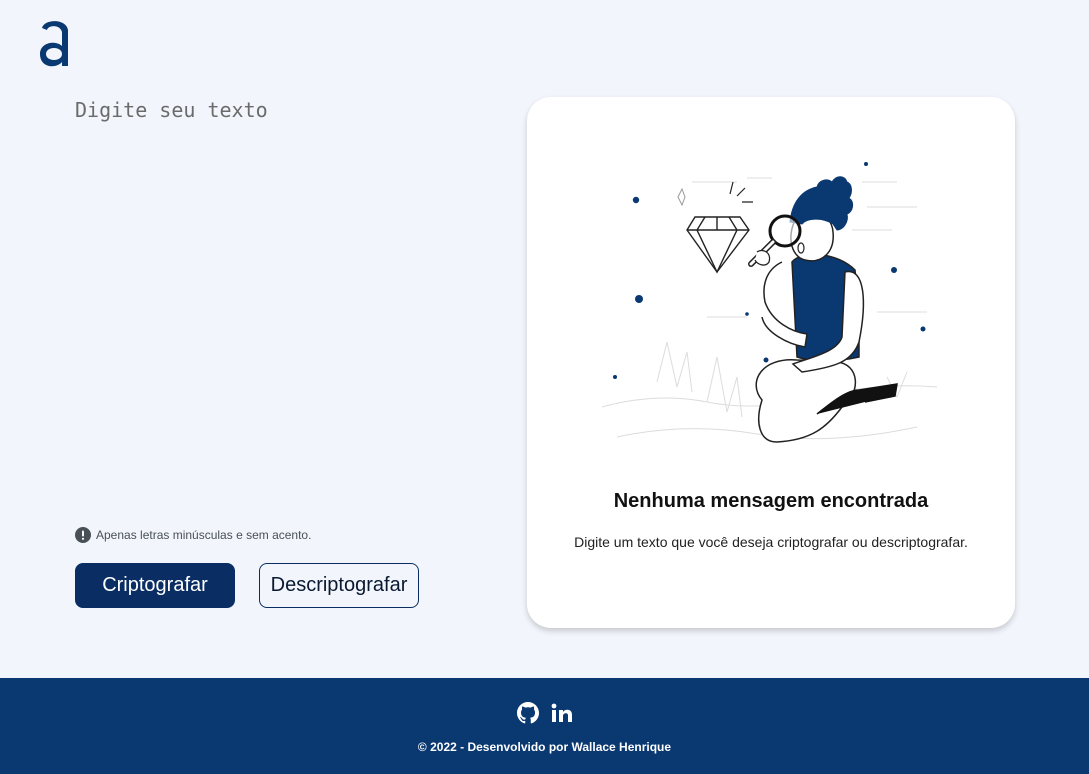 This screenshot has height=774, width=1089. I want to click on hint-text: Apenas letras minúsculas e sem acento., so click(204, 535).